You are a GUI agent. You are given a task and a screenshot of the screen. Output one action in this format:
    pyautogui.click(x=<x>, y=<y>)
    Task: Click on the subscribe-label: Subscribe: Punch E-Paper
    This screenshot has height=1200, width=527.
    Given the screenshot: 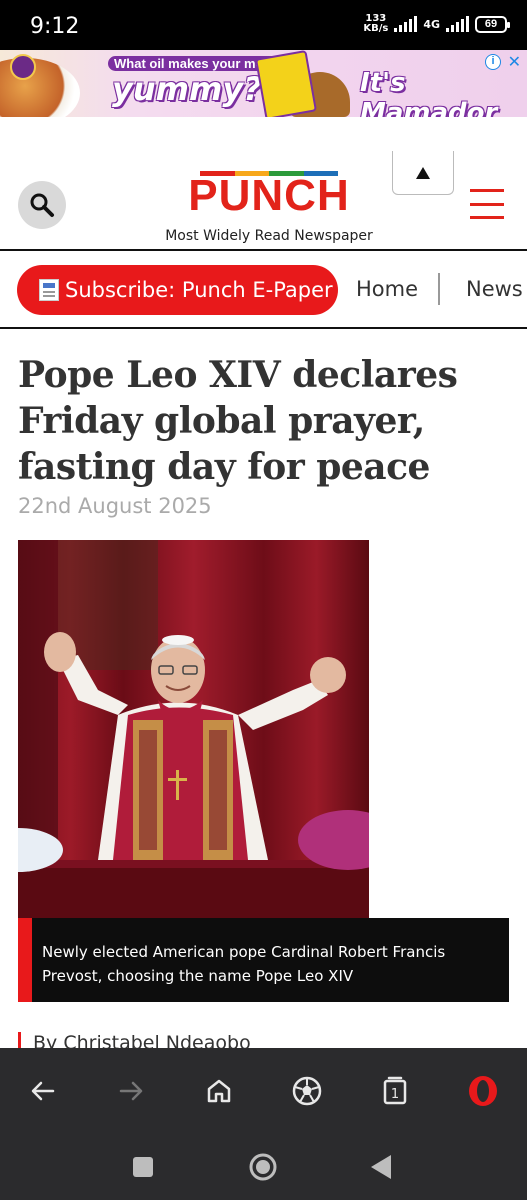 What is the action you would take?
    pyautogui.click(x=199, y=290)
    